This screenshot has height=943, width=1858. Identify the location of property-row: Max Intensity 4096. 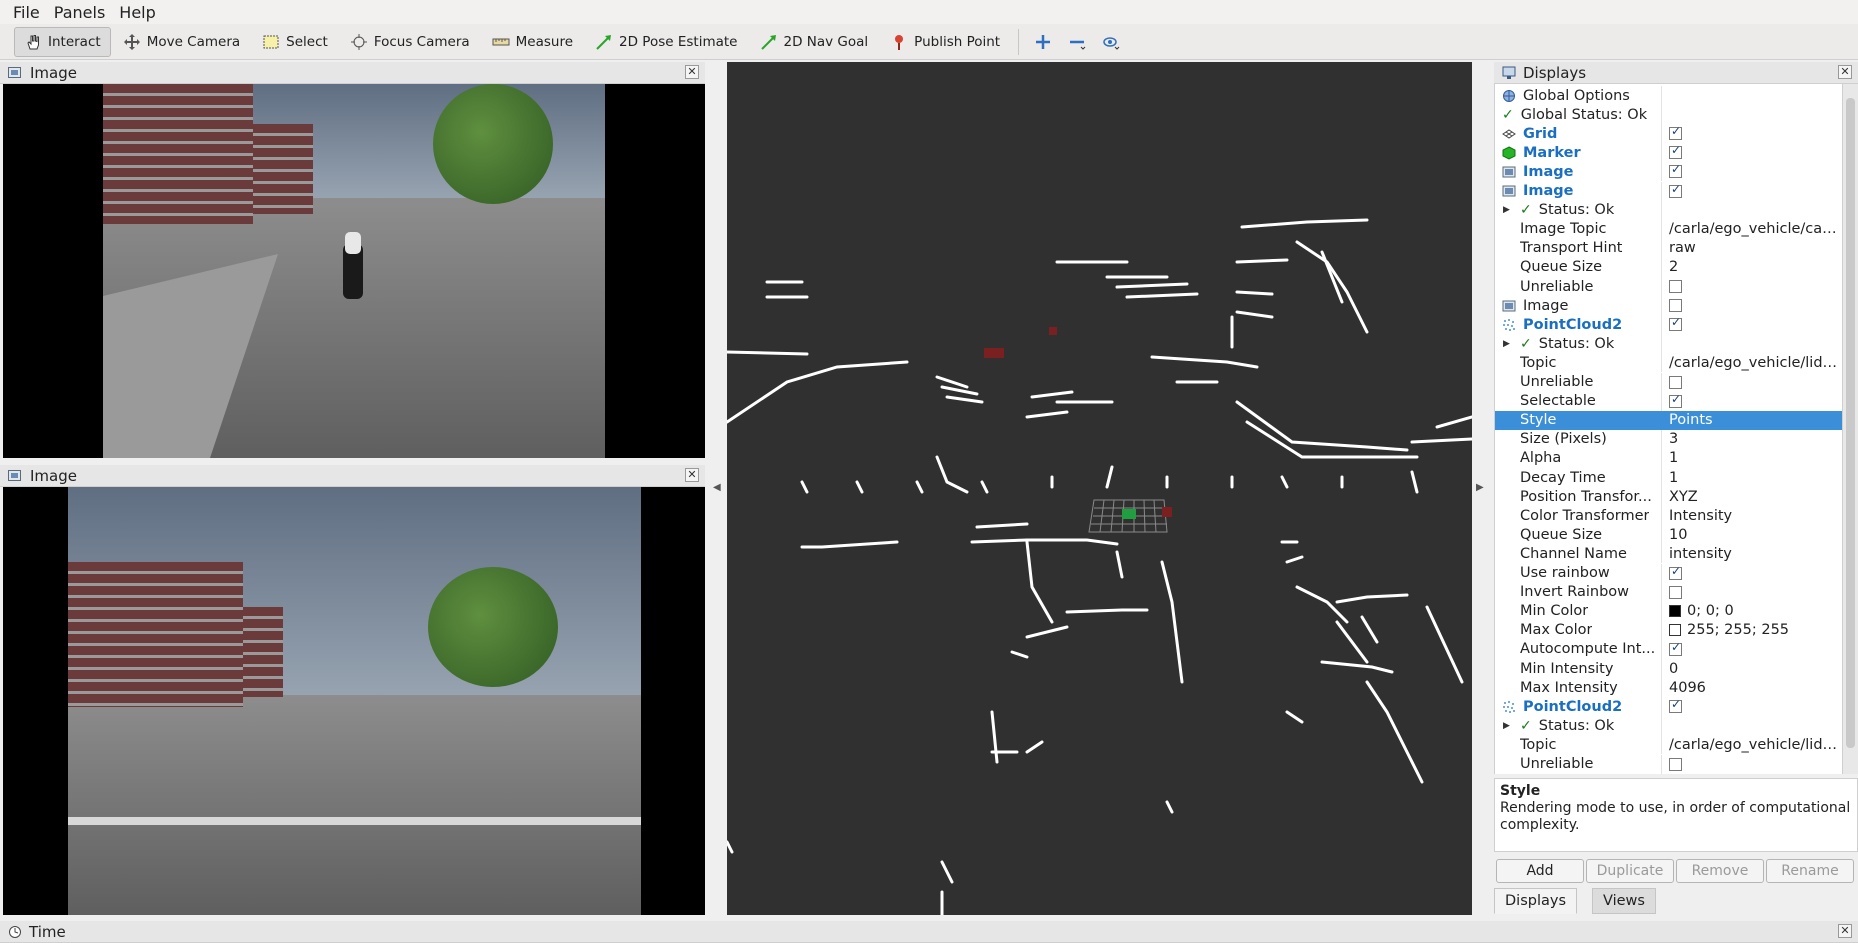
(1668, 688).